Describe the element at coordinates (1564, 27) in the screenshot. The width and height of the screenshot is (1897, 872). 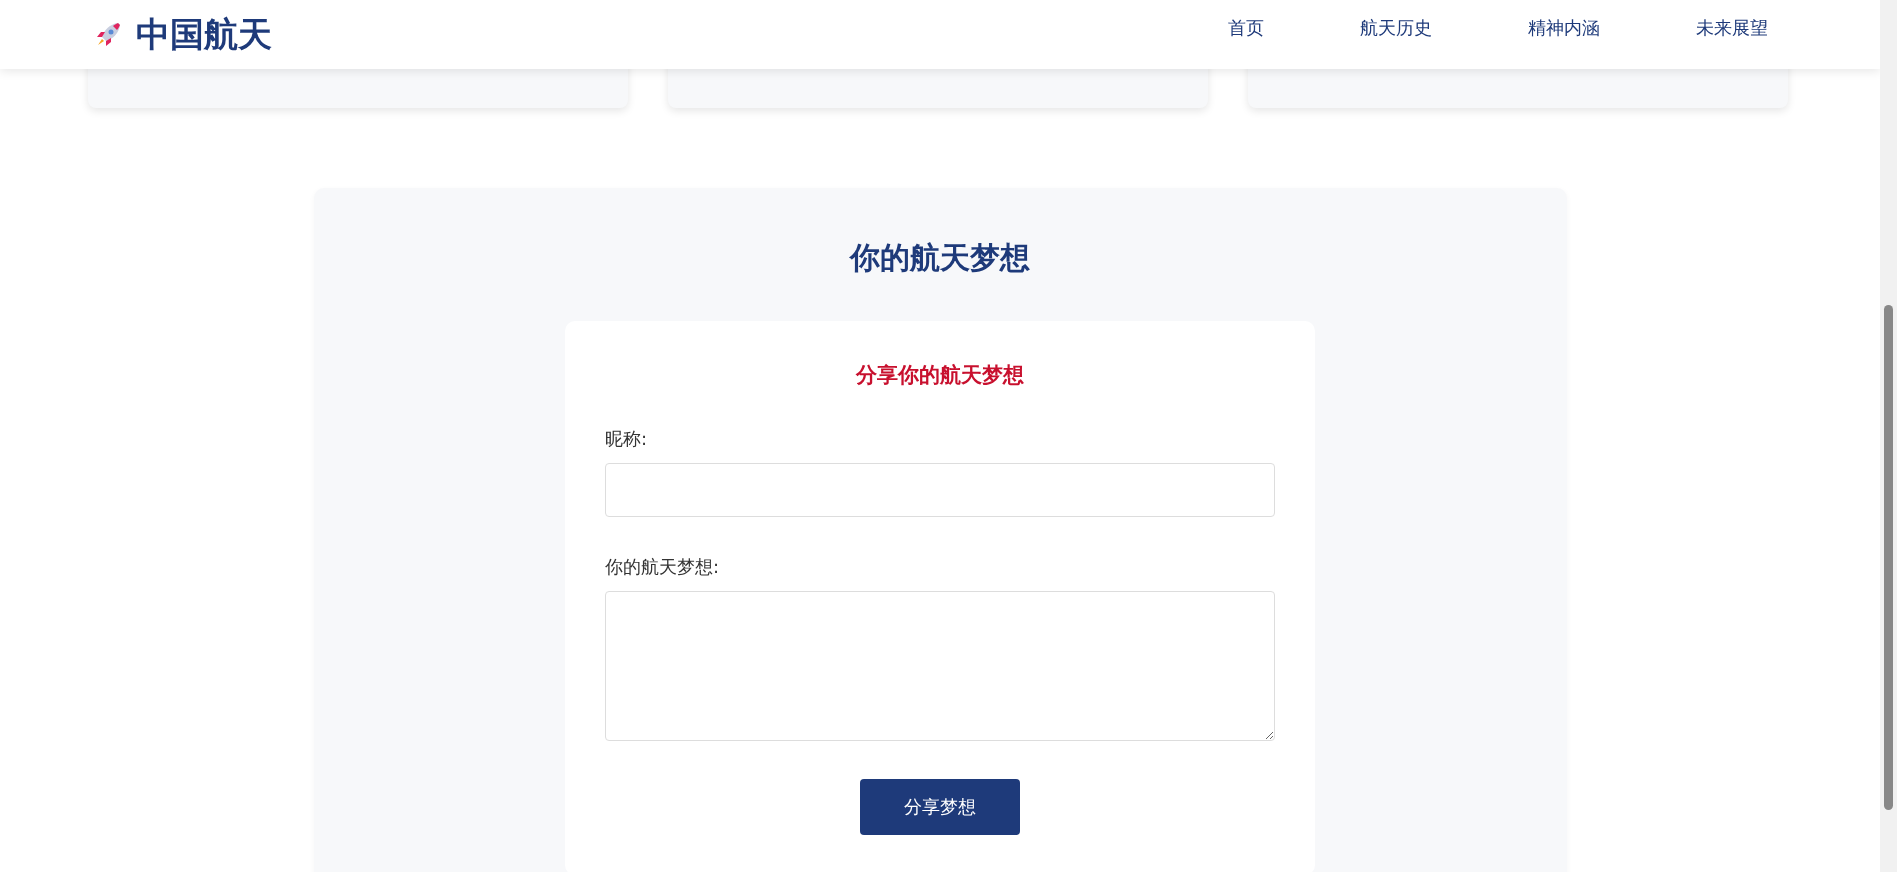
I see `nav-link: 精神内涵` at that location.